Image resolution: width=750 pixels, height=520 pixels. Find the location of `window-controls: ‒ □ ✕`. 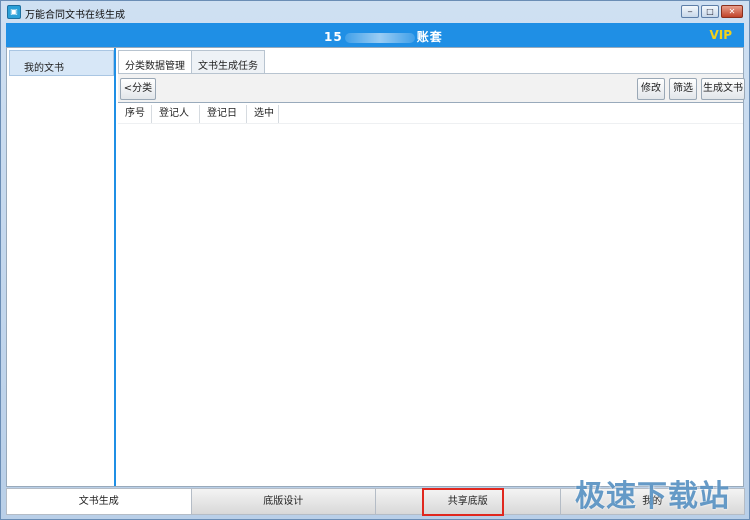

window-controls: ‒ □ ✕ is located at coordinates (712, 11).